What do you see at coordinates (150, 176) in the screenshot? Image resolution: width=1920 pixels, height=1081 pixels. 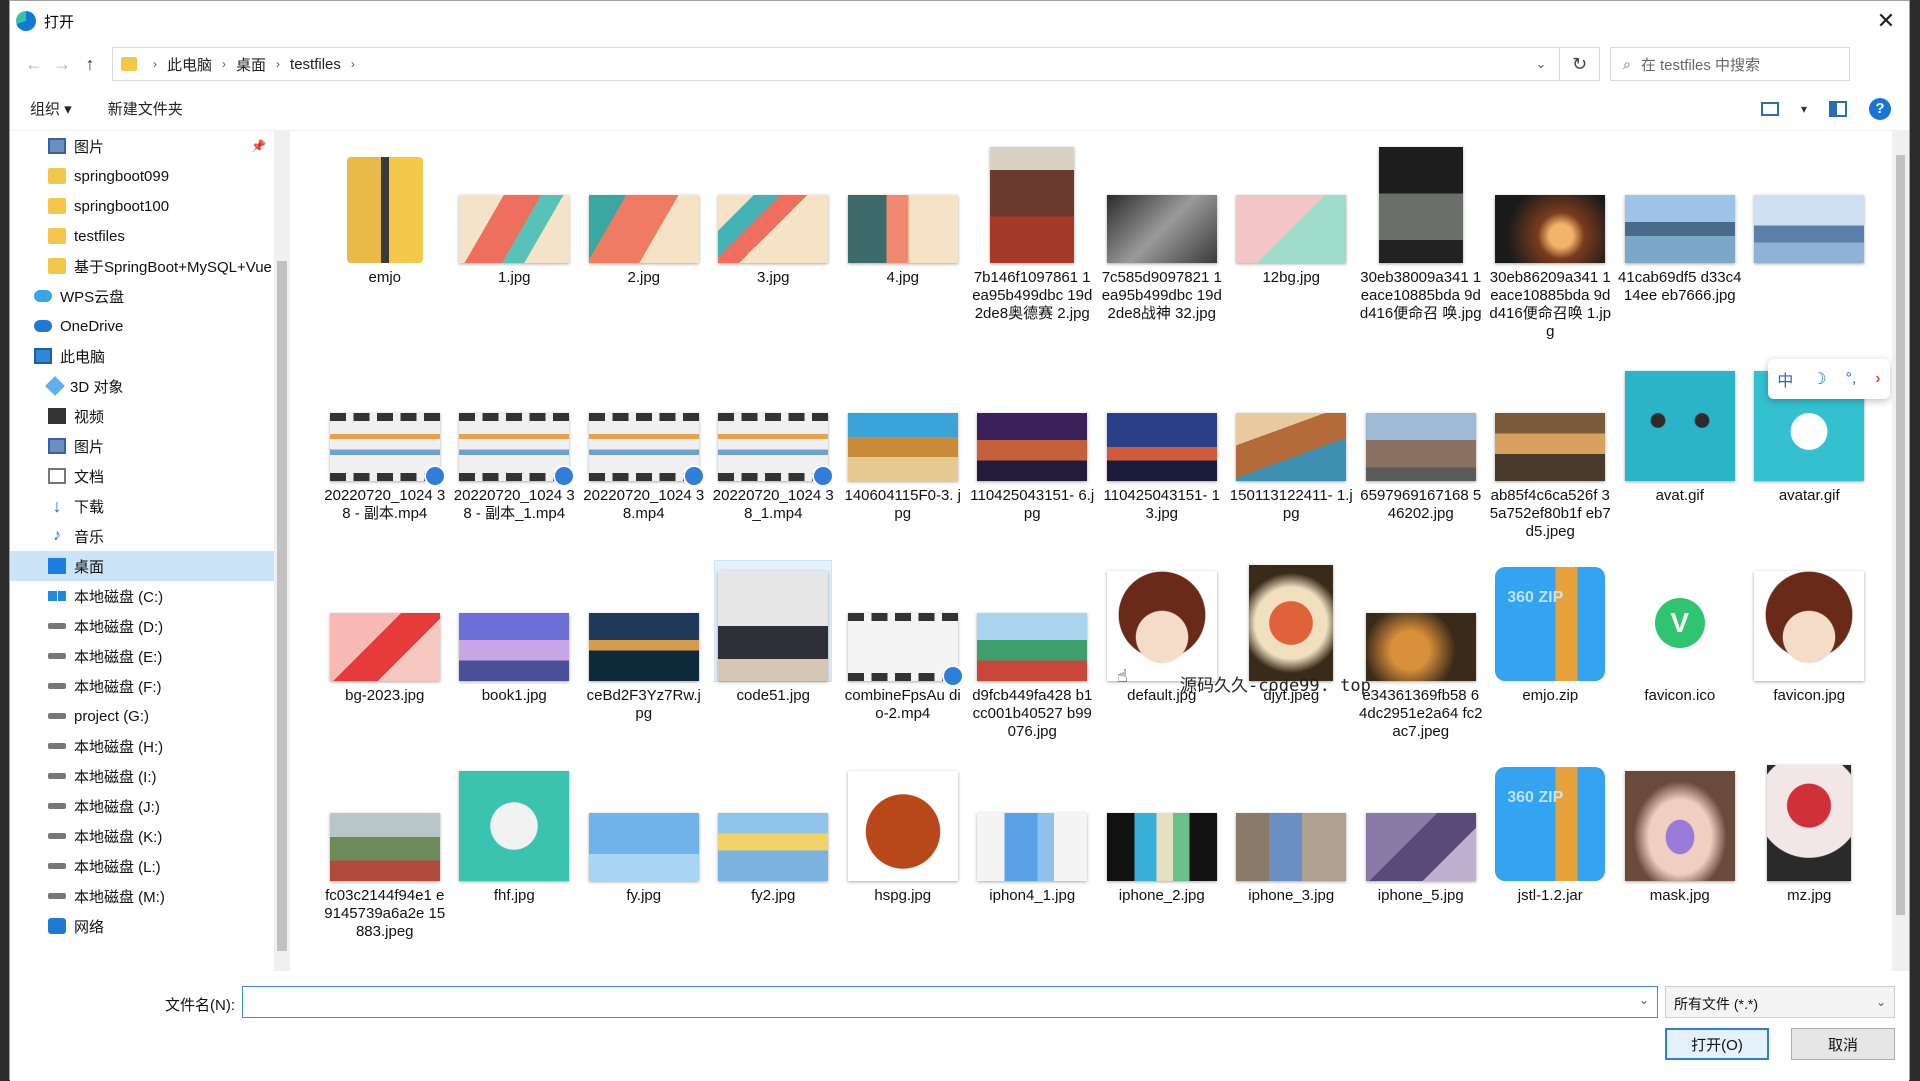 I see `sidebar-item: springboot099` at bounding box center [150, 176].